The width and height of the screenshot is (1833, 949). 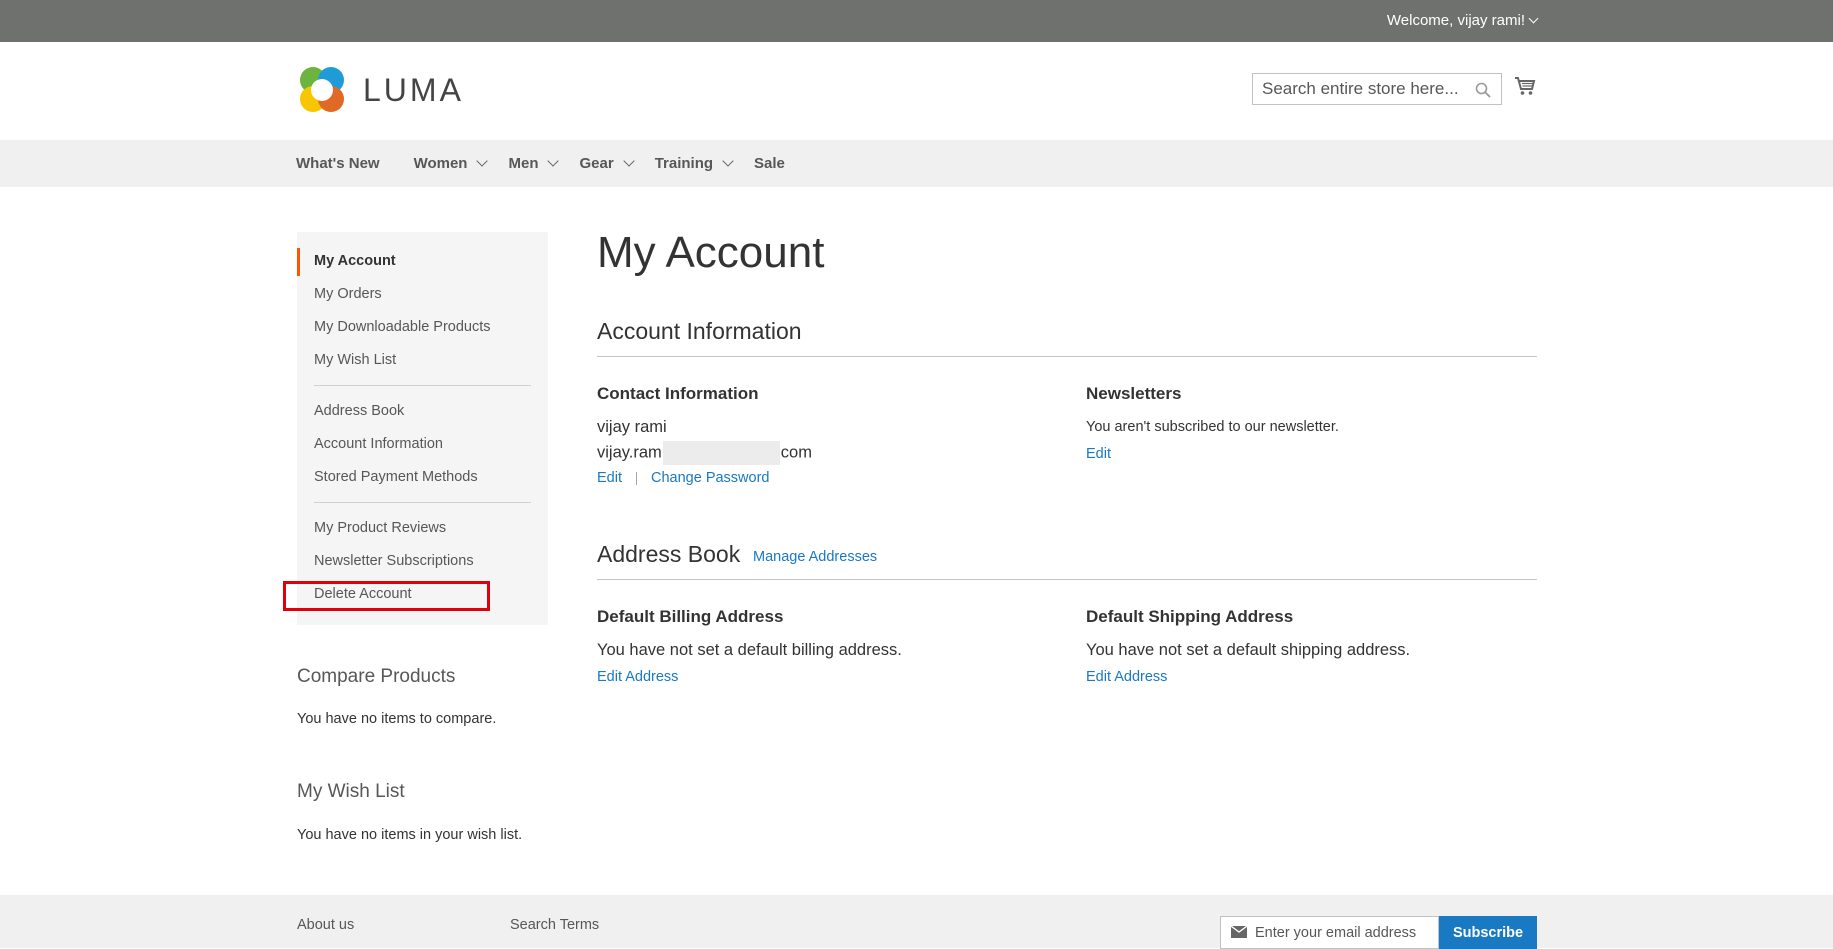 I want to click on nav-label: Sale, so click(x=769, y=163).